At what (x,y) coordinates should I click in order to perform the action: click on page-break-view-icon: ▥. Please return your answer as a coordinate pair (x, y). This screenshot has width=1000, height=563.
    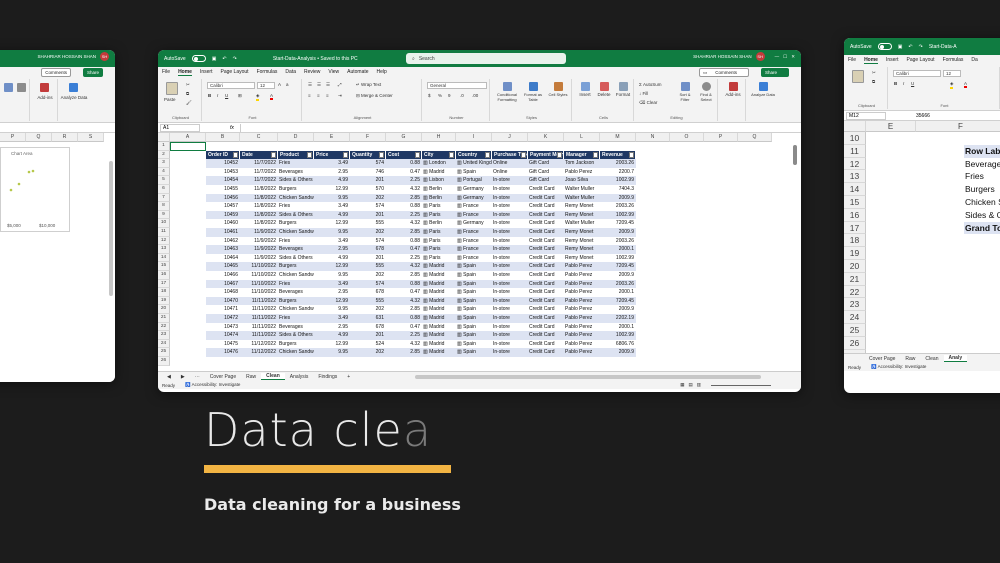
    Looking at the image, I should click on (699, 385).